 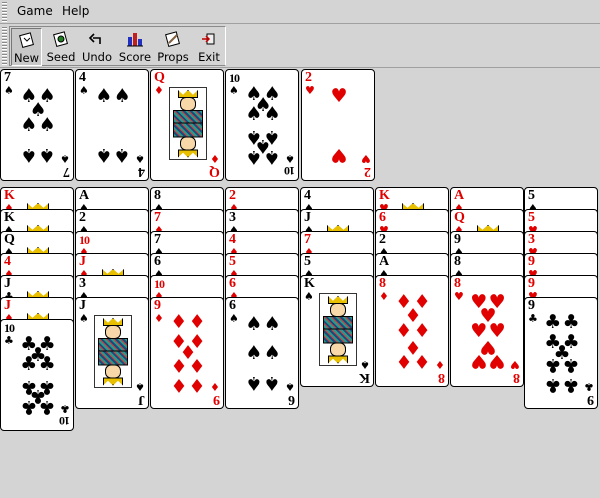 What do you see at coordinates (75, 11) in the screenshot?
I see `menu-help: Help` at bounding box center [75, 11].